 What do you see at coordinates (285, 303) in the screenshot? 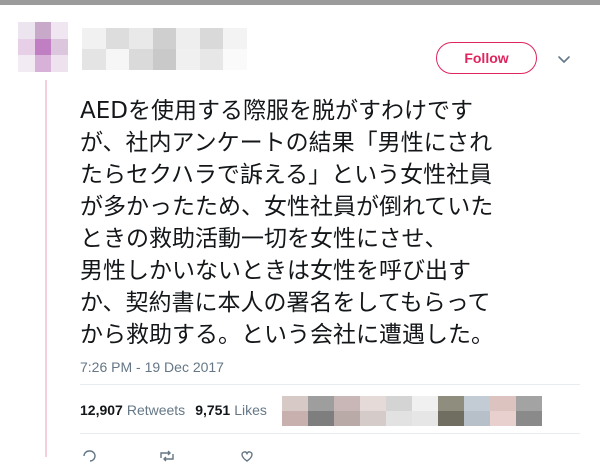
I see `tweet-text-line: か、契約書に本人の署名をしてもらって` at bounding box center [285, 303].